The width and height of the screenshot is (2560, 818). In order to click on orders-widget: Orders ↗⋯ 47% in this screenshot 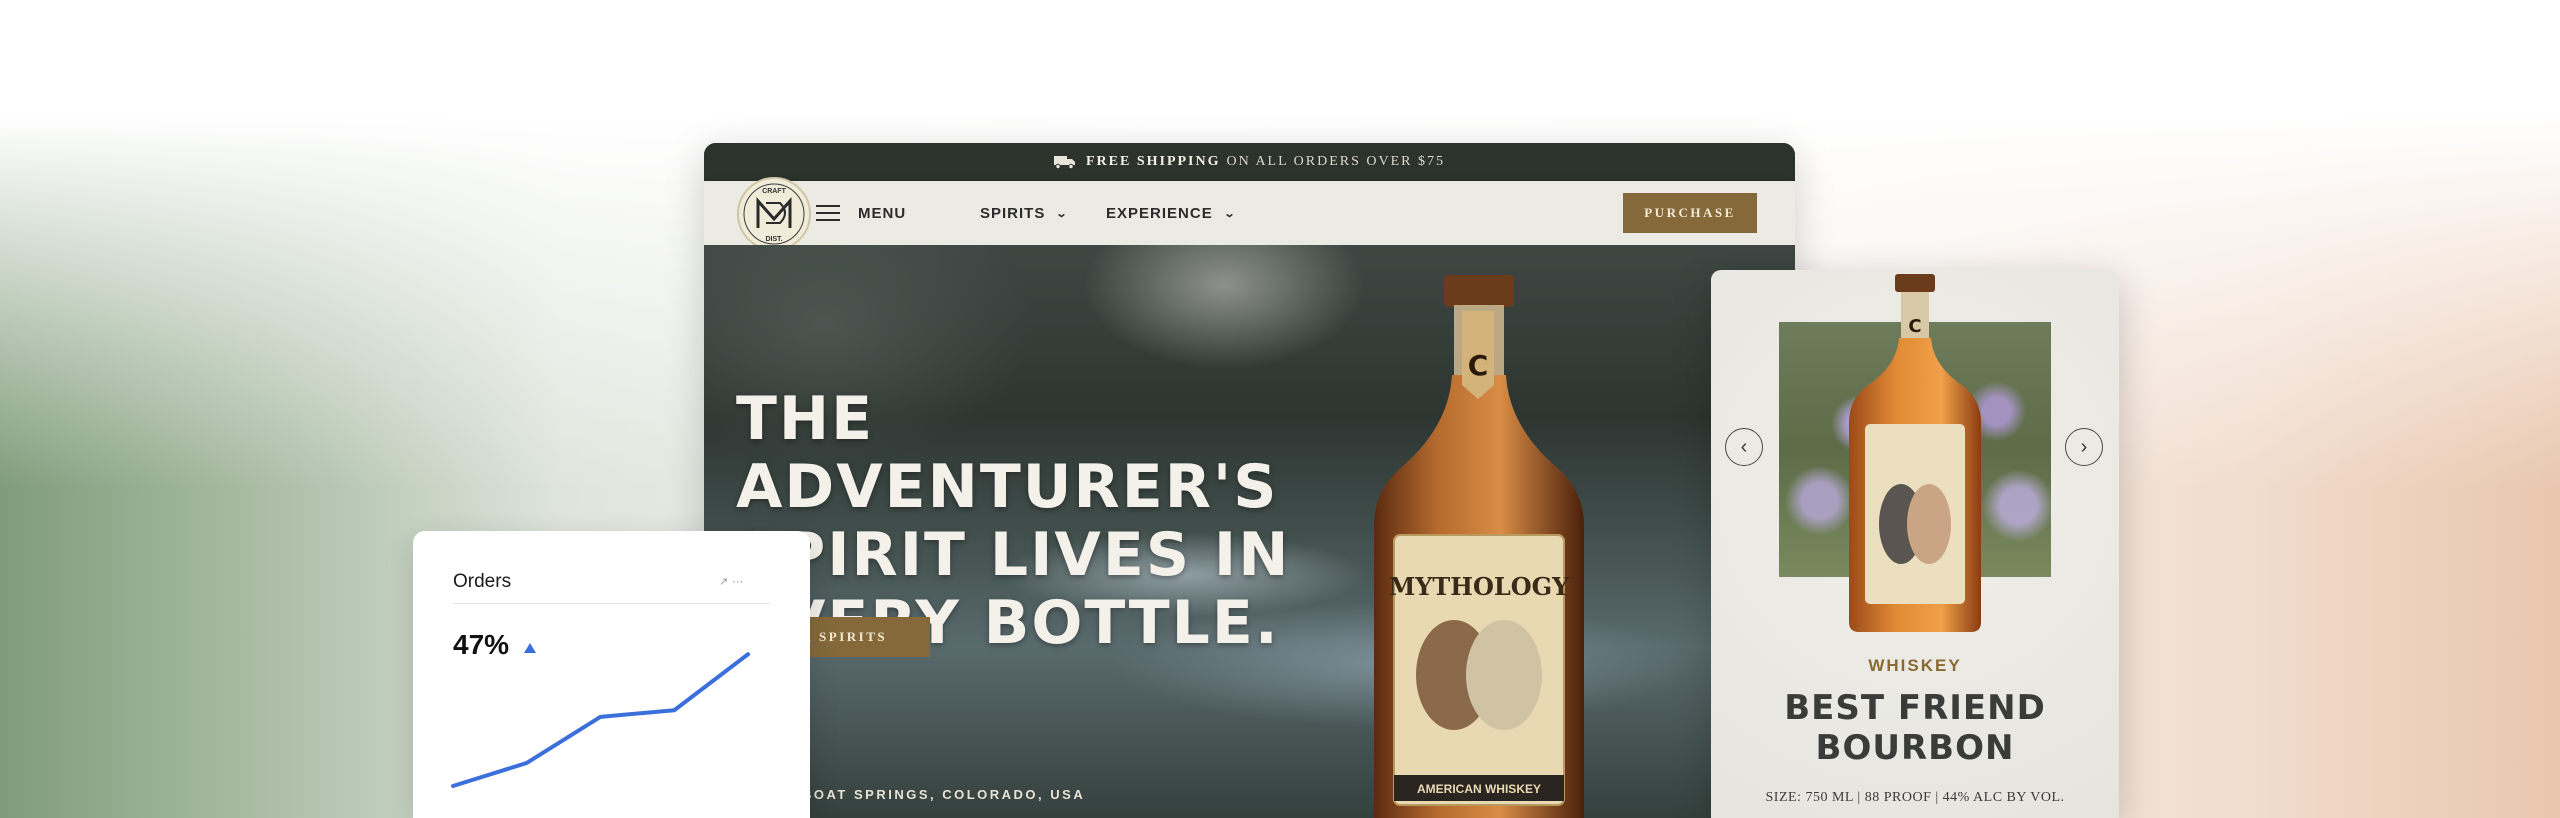, I will do `click(611, 674)`.